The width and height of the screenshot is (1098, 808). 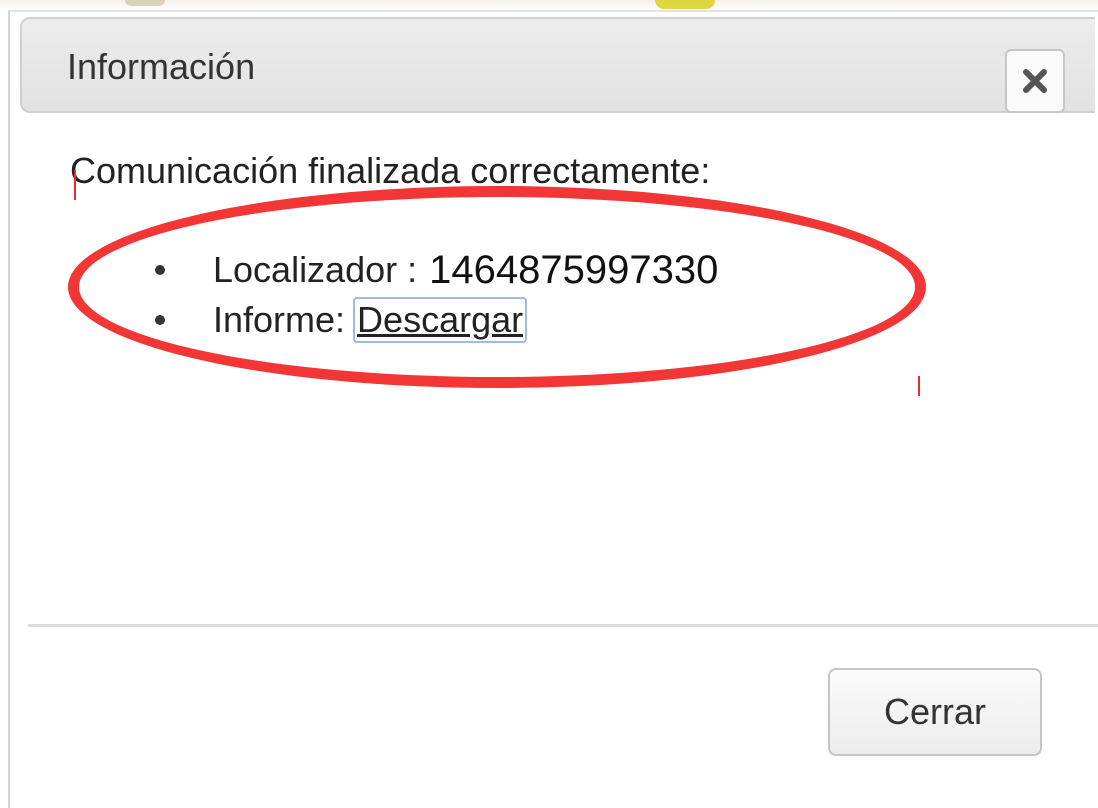 What do you see at coordinates (557, 65) in the screenshot?
I see `dialog-titlebar: Información` at bounding box center [557, 65].